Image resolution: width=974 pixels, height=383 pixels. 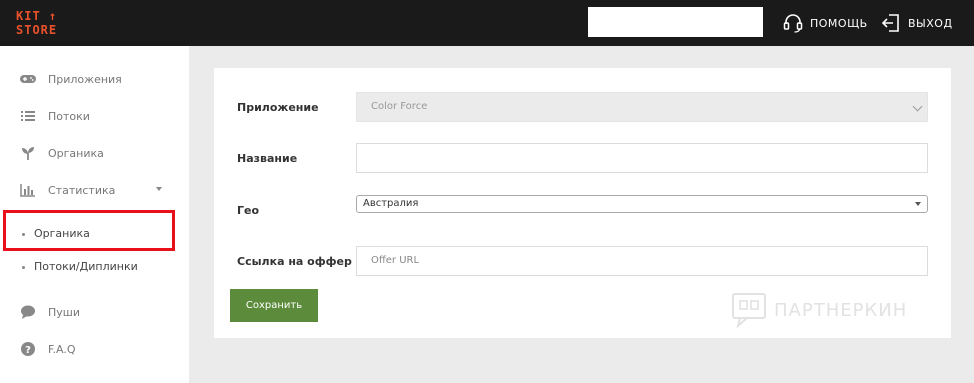 What do you see at coordinates (839, 23) in the screenshot?
I see `help-label: ПОМОЩЬ` at bounding box center [839, 23].